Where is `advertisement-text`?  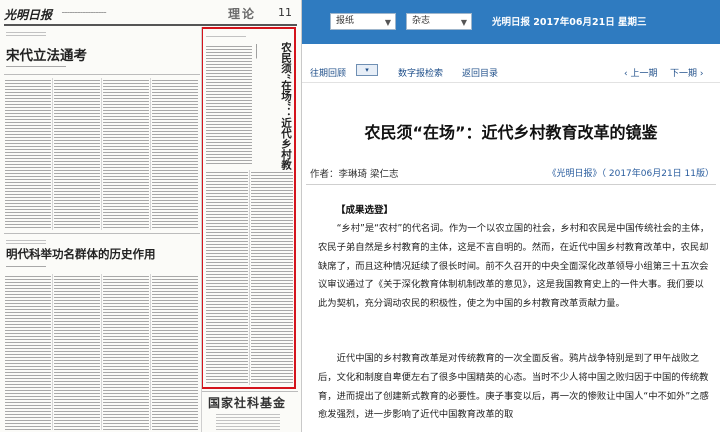
advertisement-text is located at coordinates (248, 421).